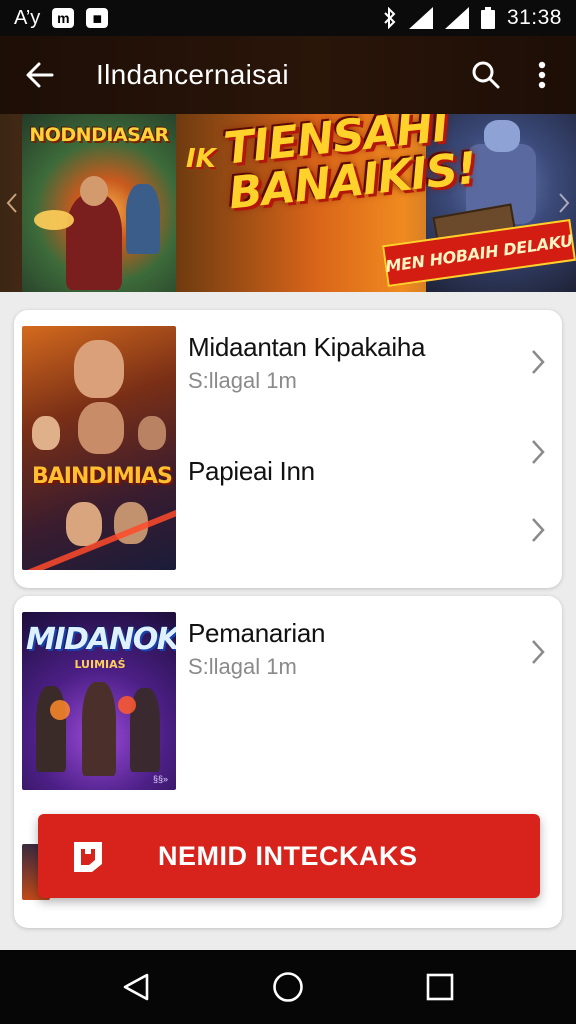 This screenshot has height=1024, width=576. I want to click on bluetooth-icon, so click(390, 18).